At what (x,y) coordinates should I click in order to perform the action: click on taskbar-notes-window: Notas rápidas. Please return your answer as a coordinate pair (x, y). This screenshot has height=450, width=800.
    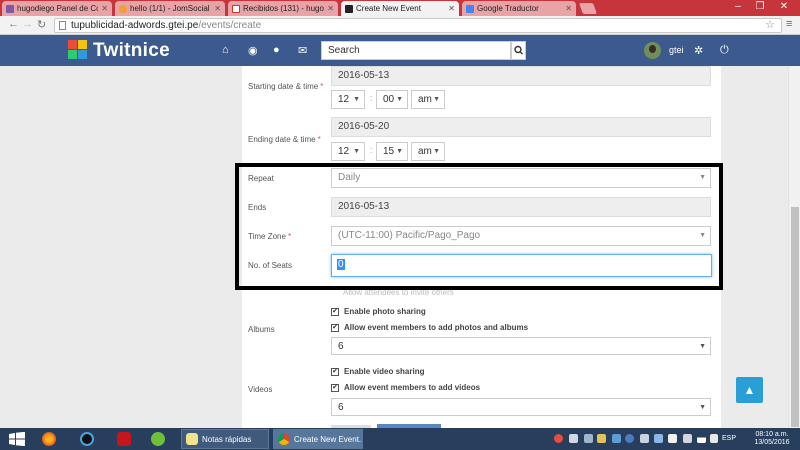
    Looking at the image, I should click on (225, 439).